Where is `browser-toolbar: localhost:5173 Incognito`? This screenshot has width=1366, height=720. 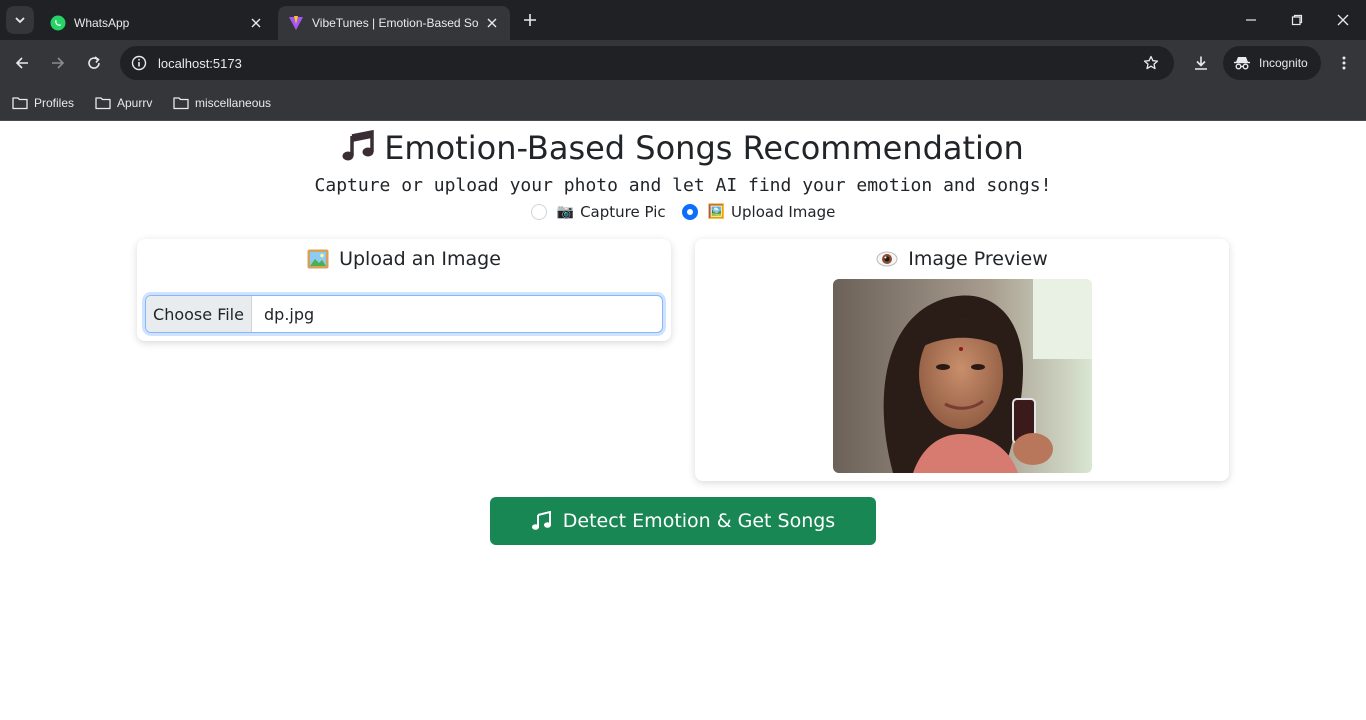
browser-toolbar: localhost:5173 Incognito is located at coordinates (683, 63).